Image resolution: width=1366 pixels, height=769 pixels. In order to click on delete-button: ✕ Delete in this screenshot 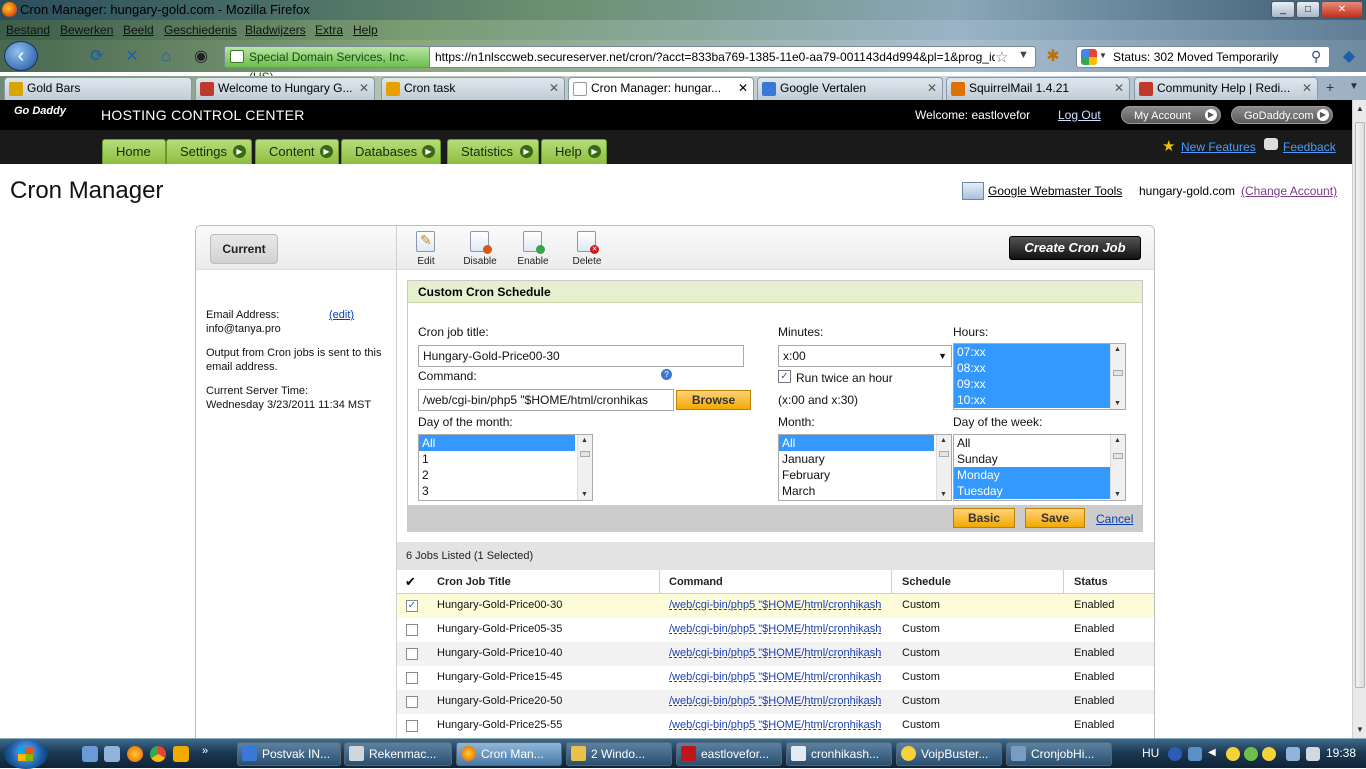, I will do `click(587, 249)`.